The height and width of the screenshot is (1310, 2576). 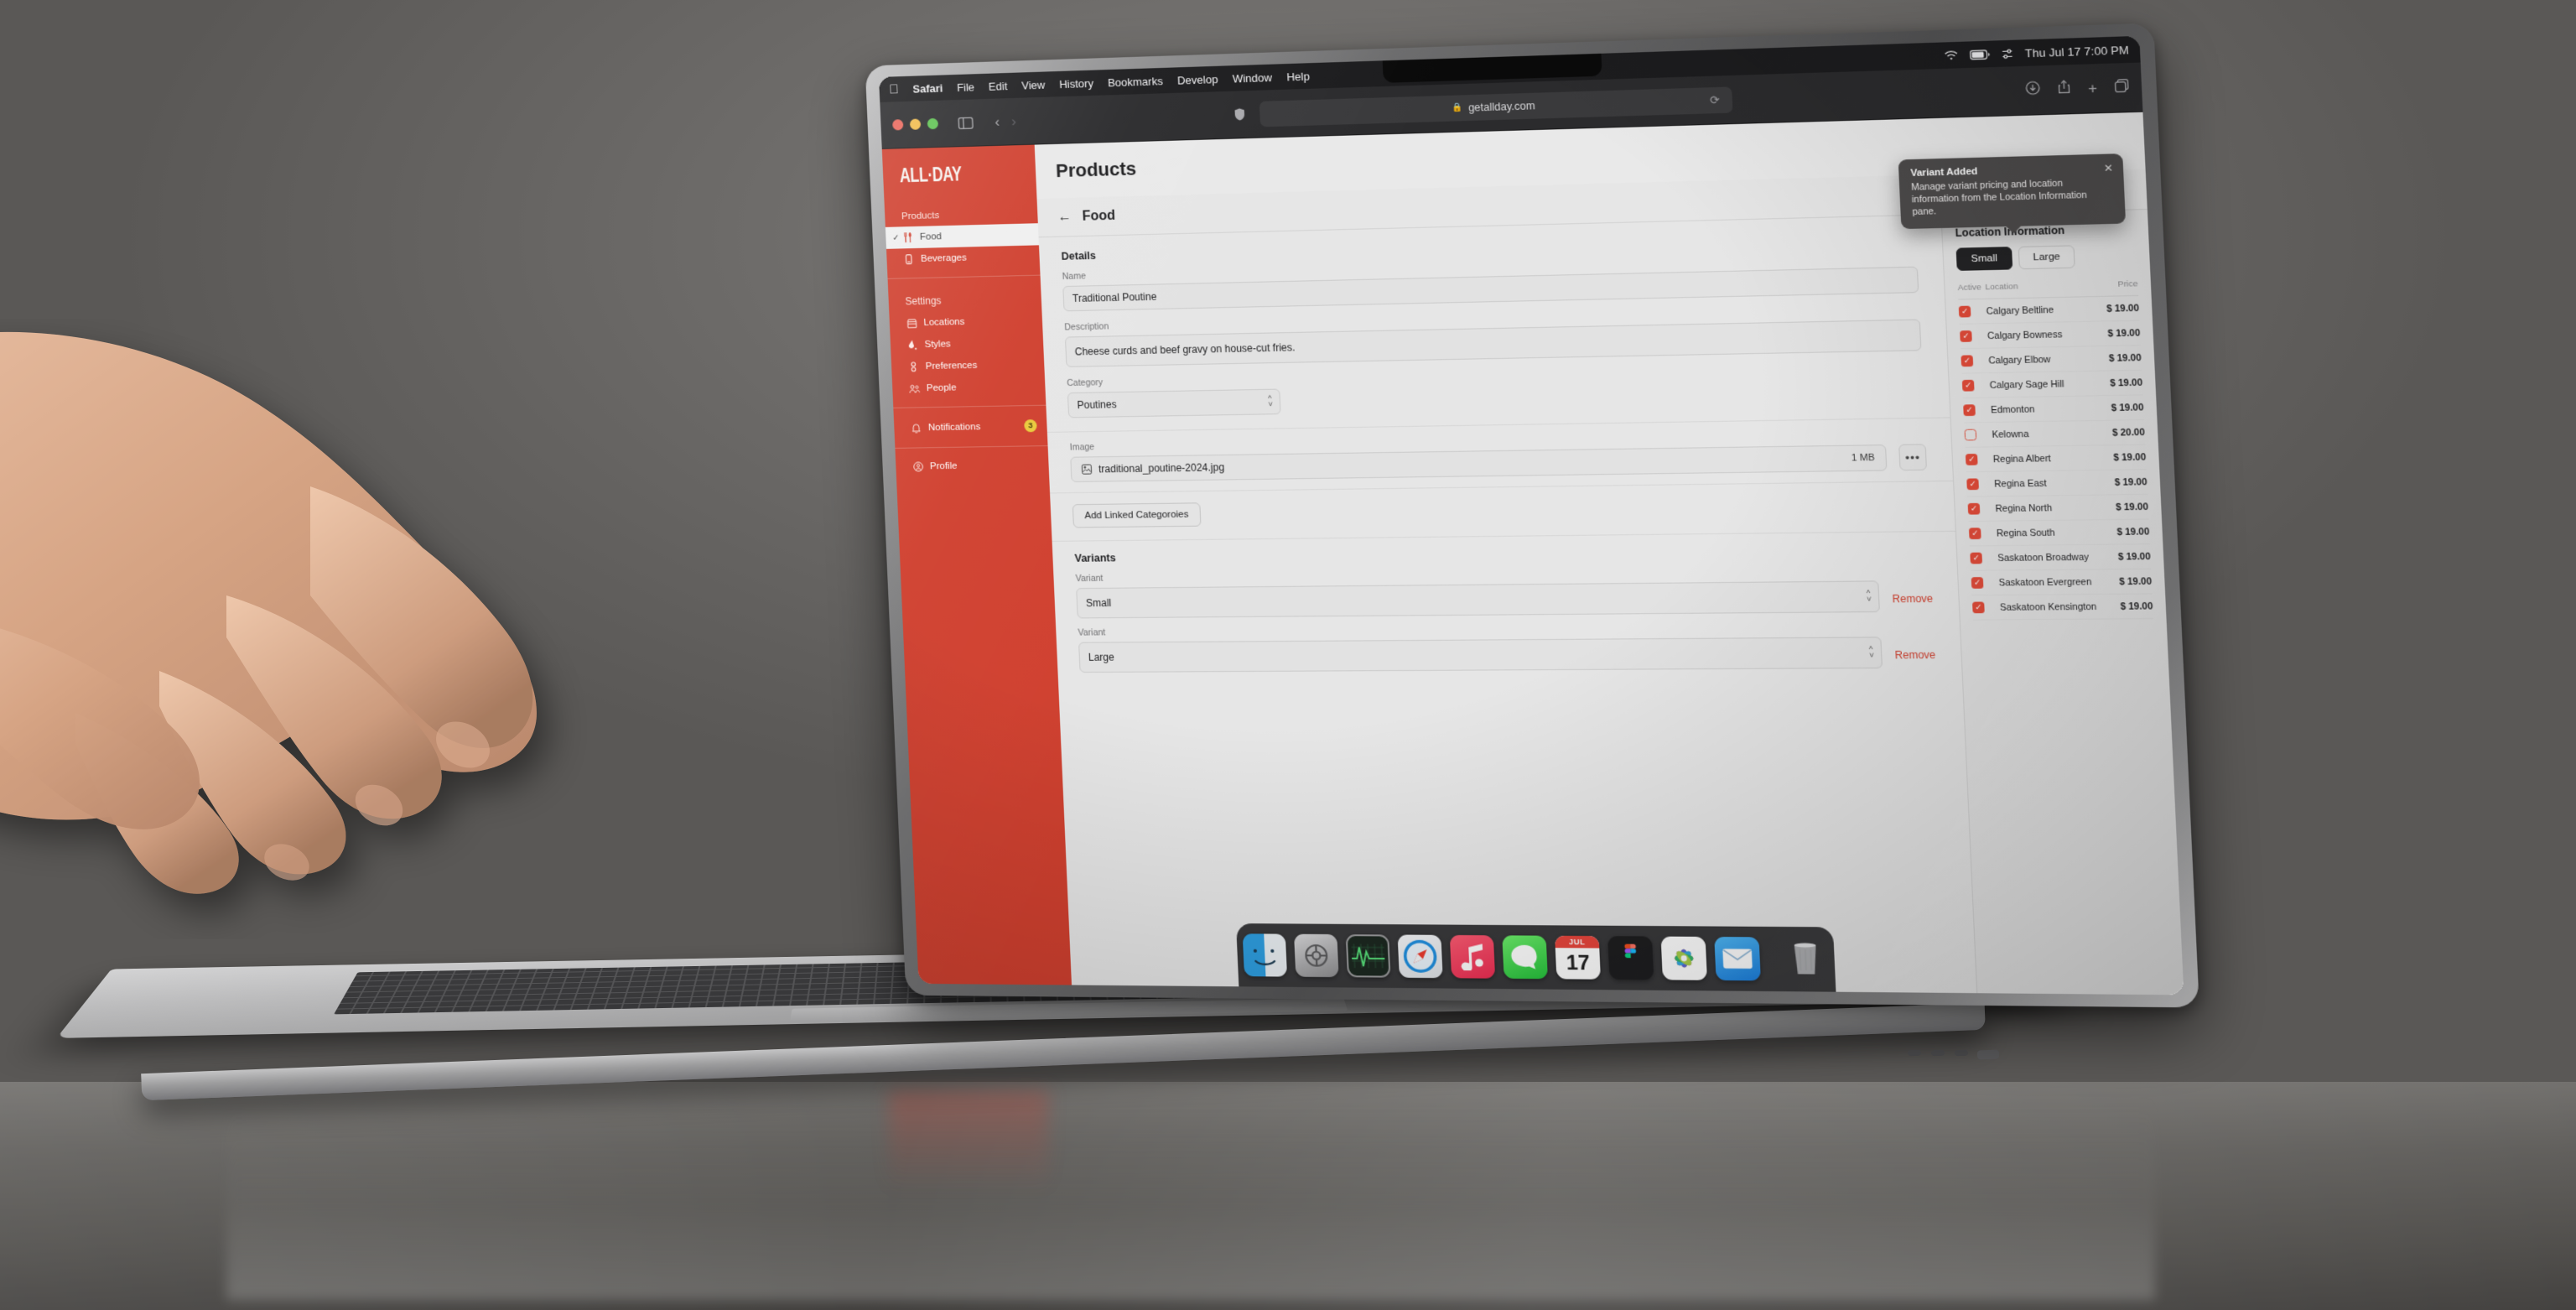 I want to click on location-cell: Saskatoon Broadway, so click(x=2055, y=557).